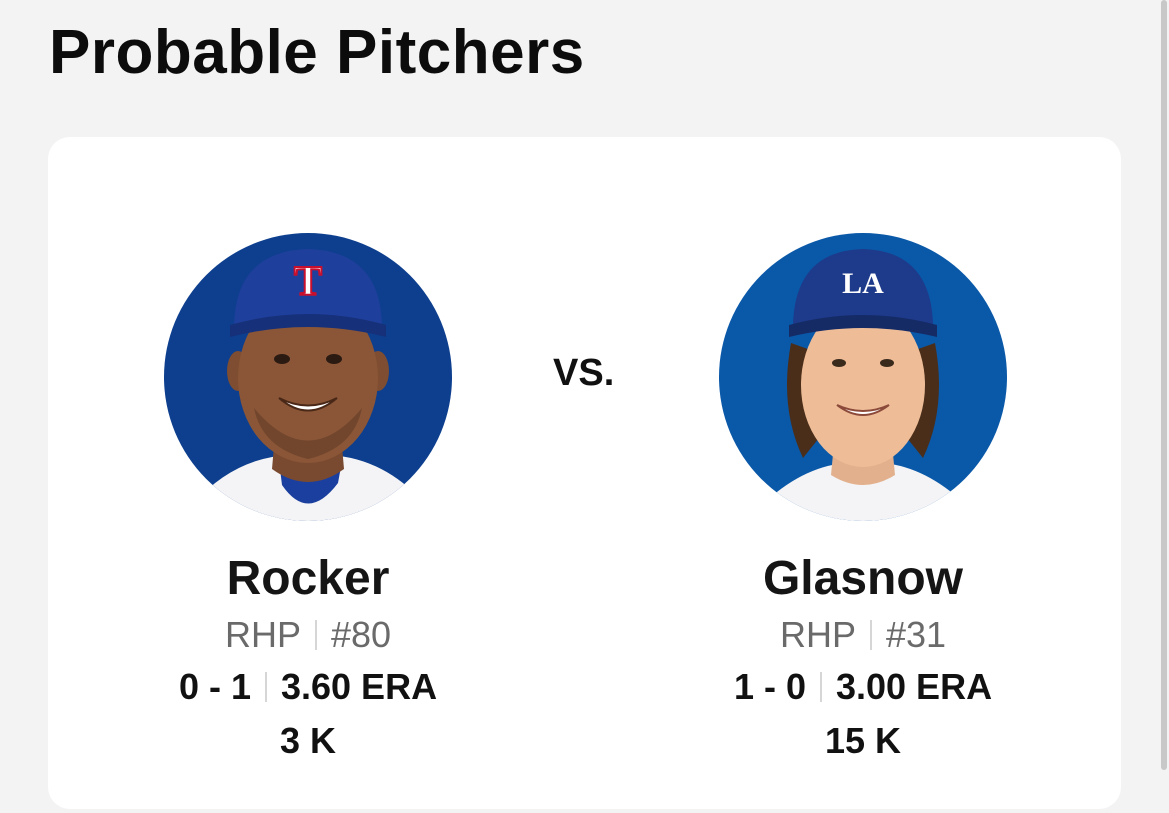 The image size is (1169, 813). What do you see at coordinates (1164, 385) in the screenshot?
I see `scrollbar` at bounding box center [1164, 385].